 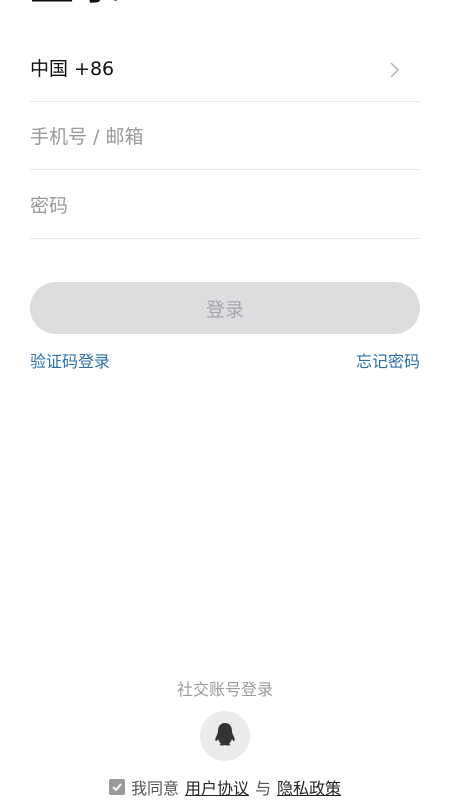 What do you see at coordinates (87, 136) in the screenshot?
I see `phone-email-placeholder: 手机号 / 邮箱` at bounding box center [87, 136].